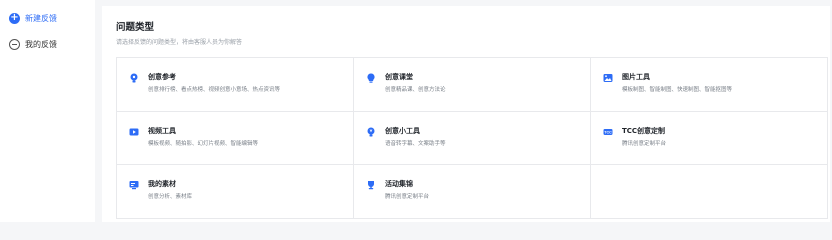 Image resolution: width=832 pixels, height=240 pixels. I want to click on category-card: 活动集锦 腾讯创意定制平台, so click(472, 192).